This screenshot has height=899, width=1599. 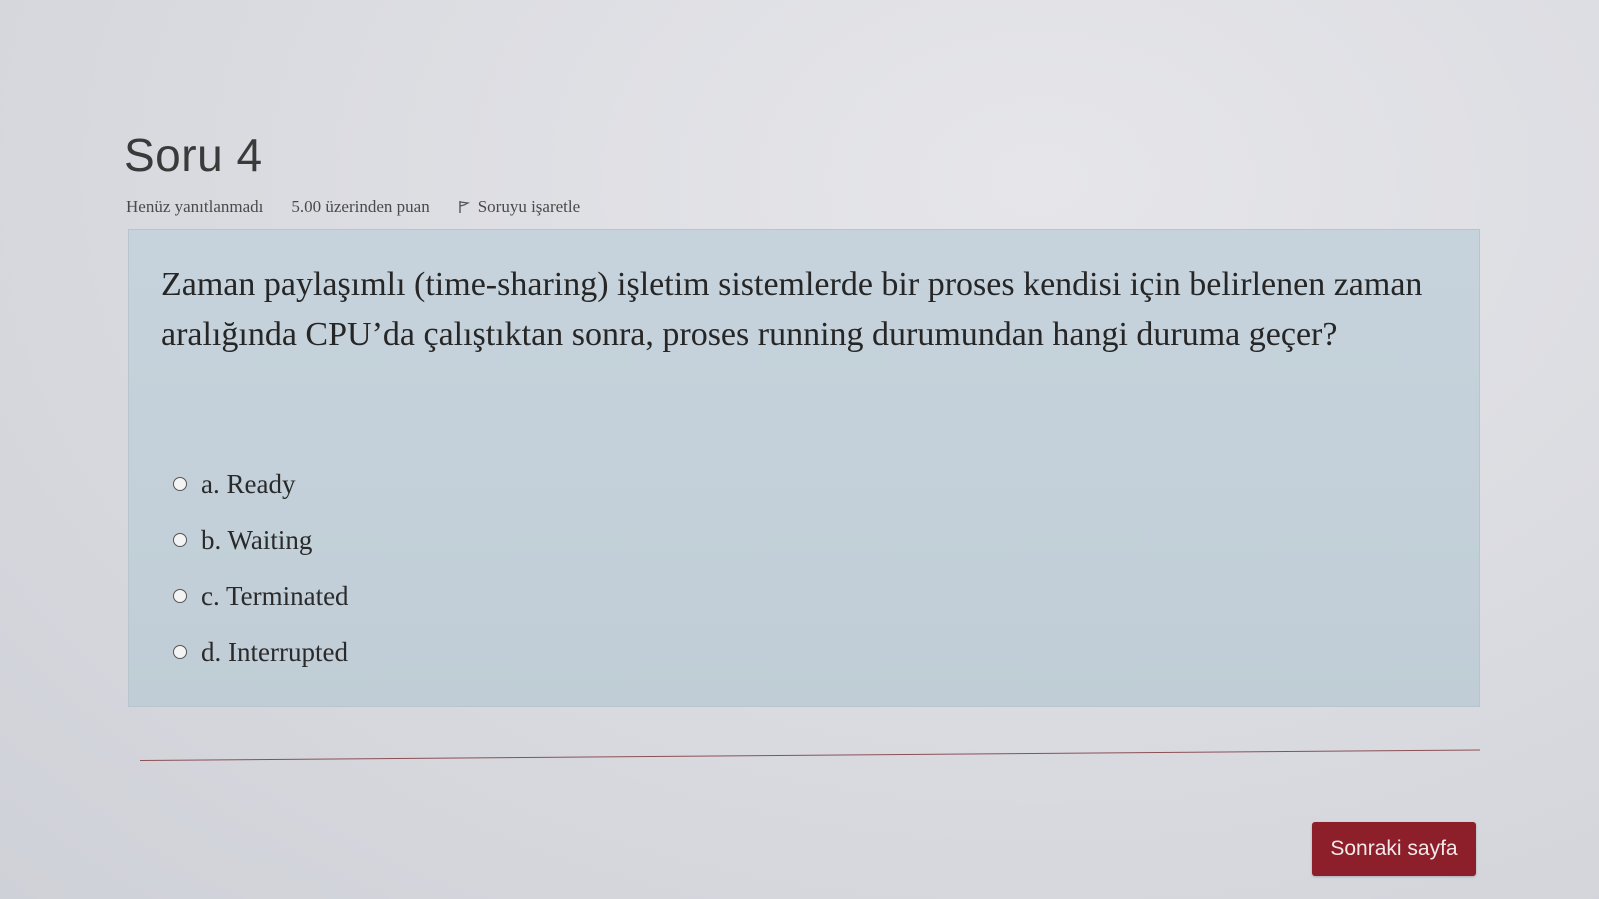 I want to click on answer-option-b: b. Waiting, so click(x=261, y=540).